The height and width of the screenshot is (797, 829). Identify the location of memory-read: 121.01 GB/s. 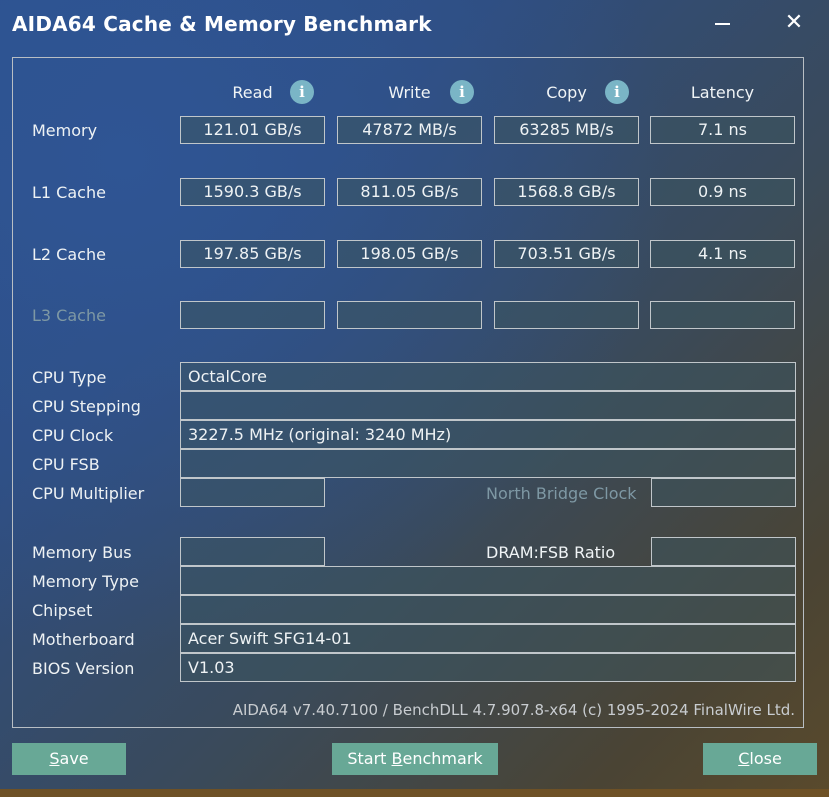
(252, 130).